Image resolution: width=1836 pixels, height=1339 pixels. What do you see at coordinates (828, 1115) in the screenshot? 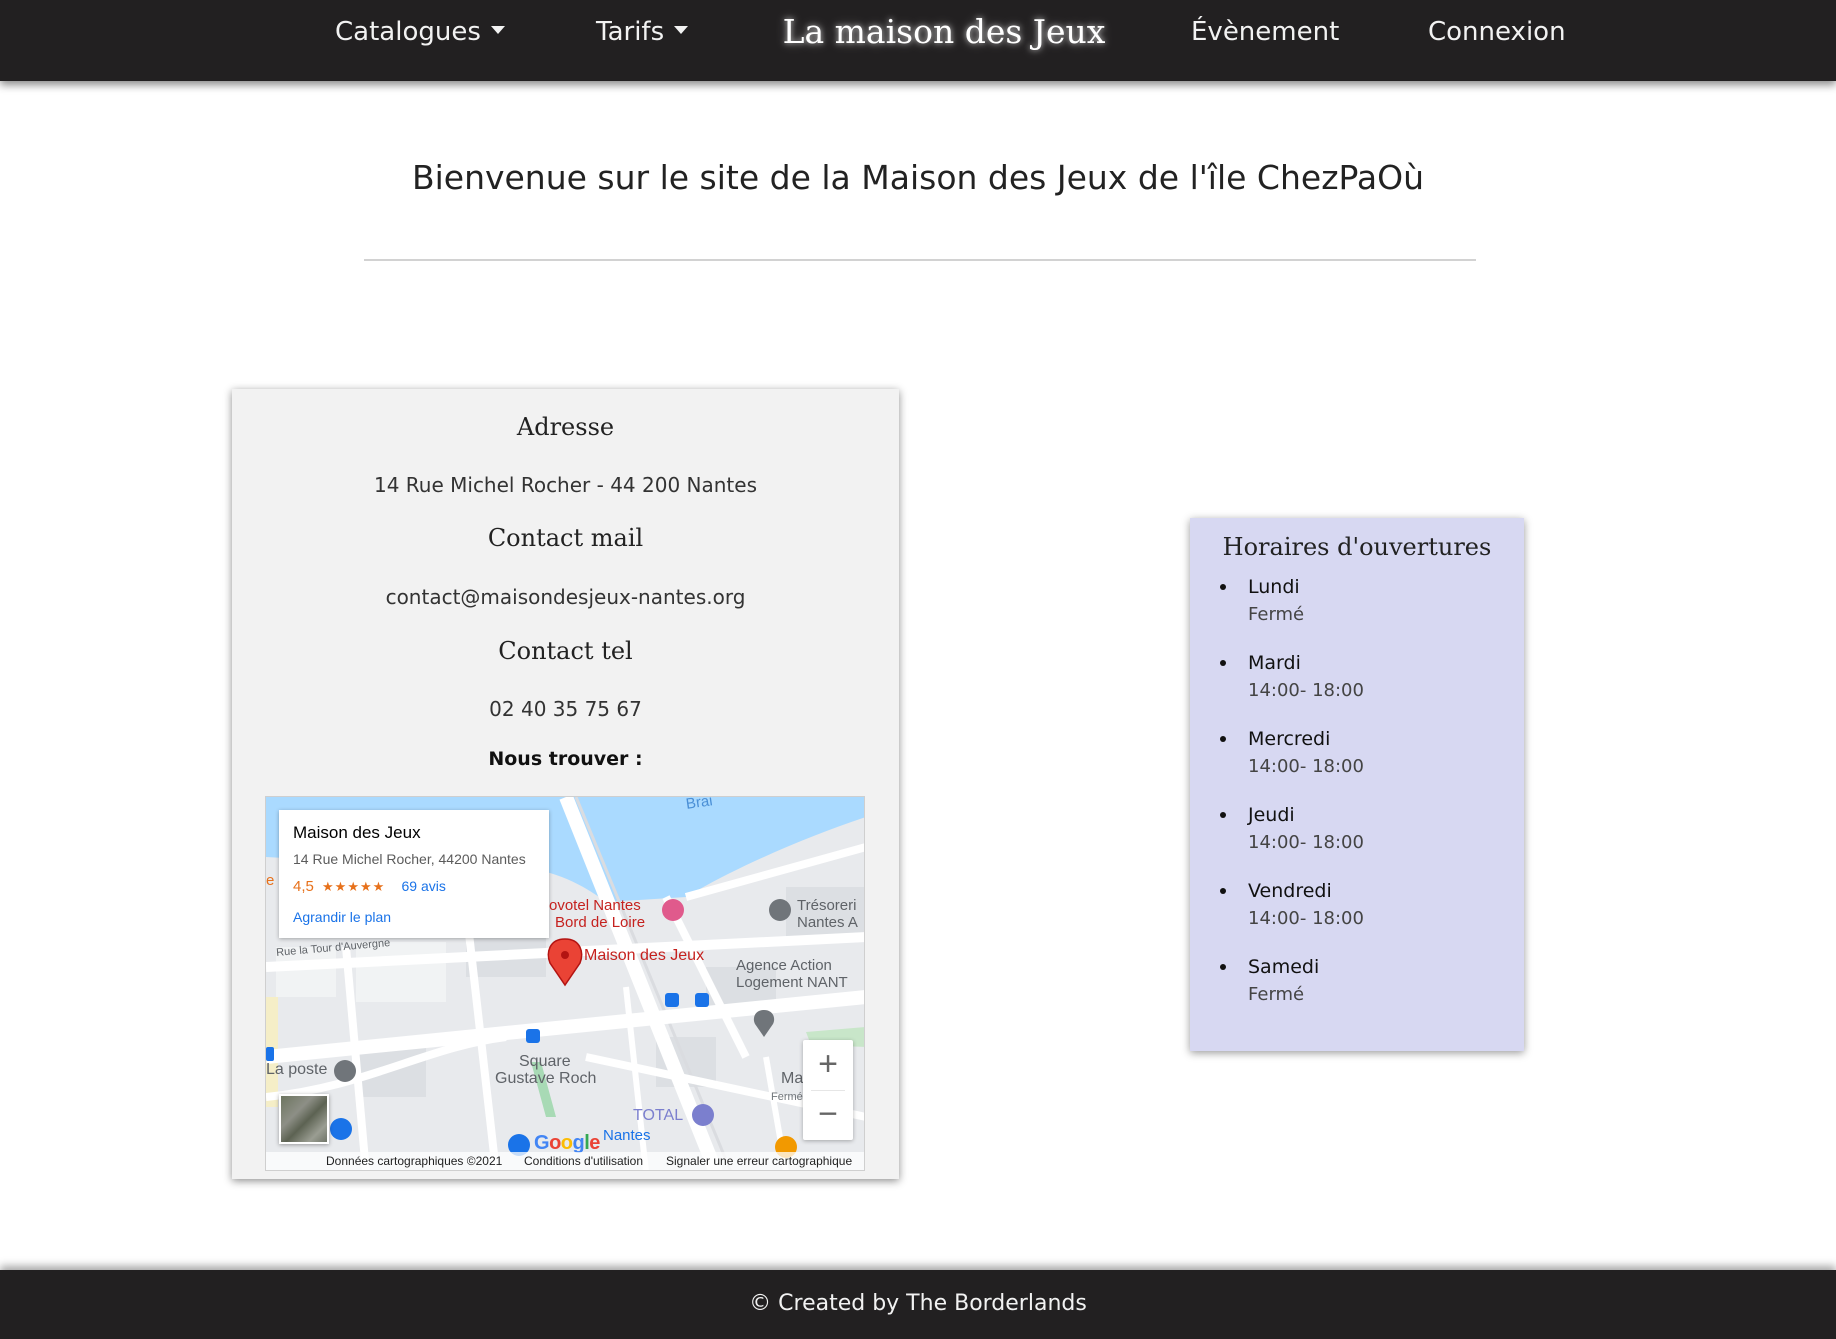
I see `zoom-out-button: −` at bounding box center [828, 1115].